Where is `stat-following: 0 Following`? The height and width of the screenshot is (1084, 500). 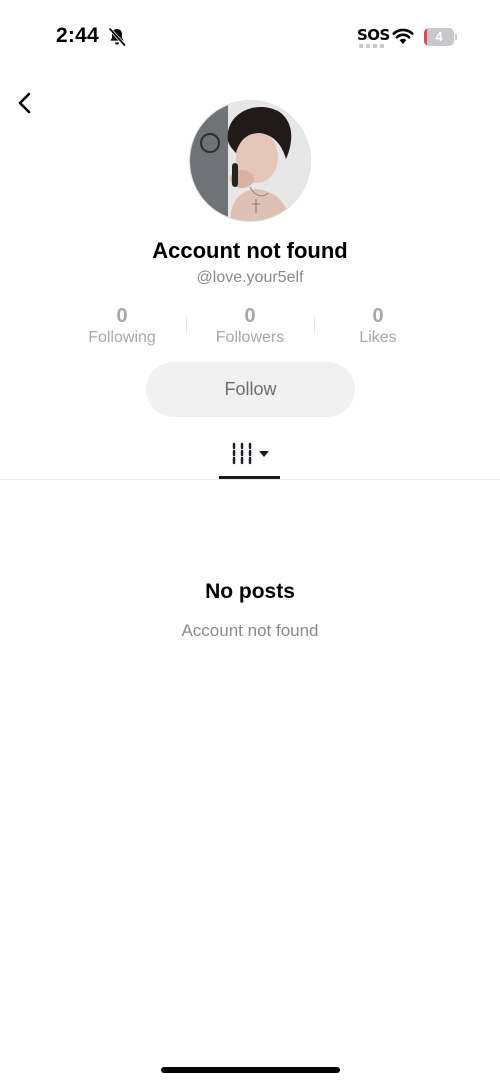 stat-following: 0 Following is located at coordinates (122, 327).